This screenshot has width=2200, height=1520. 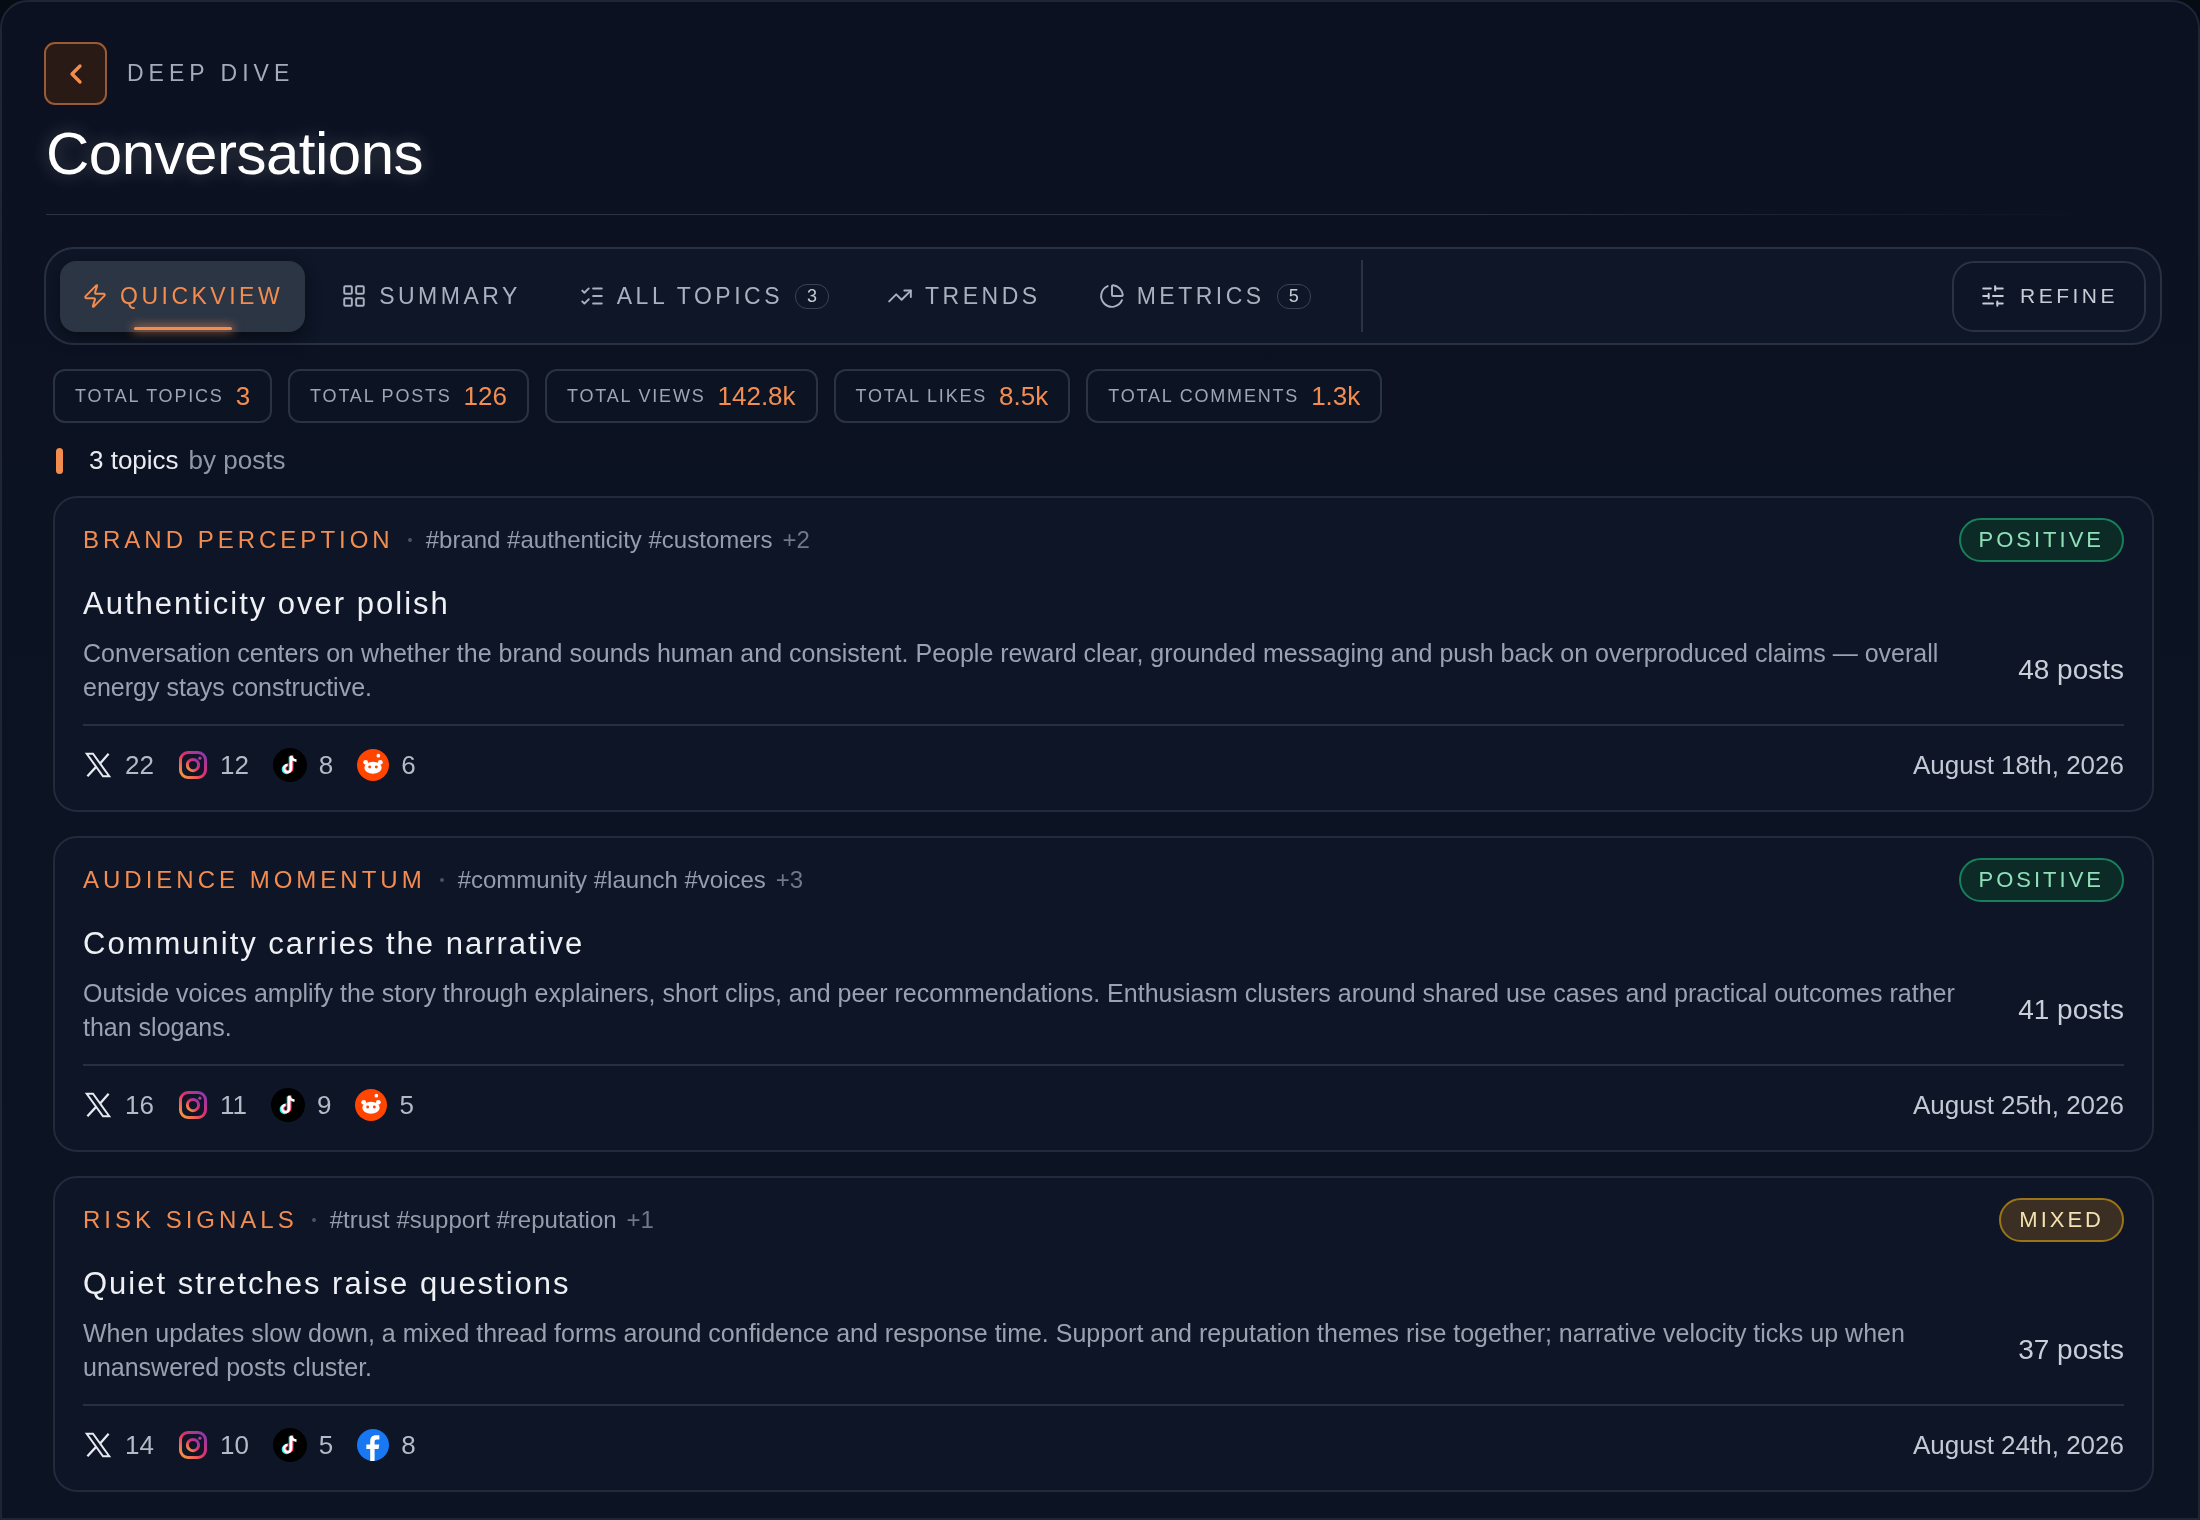 I want to click on topic-tags: #brand #authenticity #customers, so click(x=599, y=540).